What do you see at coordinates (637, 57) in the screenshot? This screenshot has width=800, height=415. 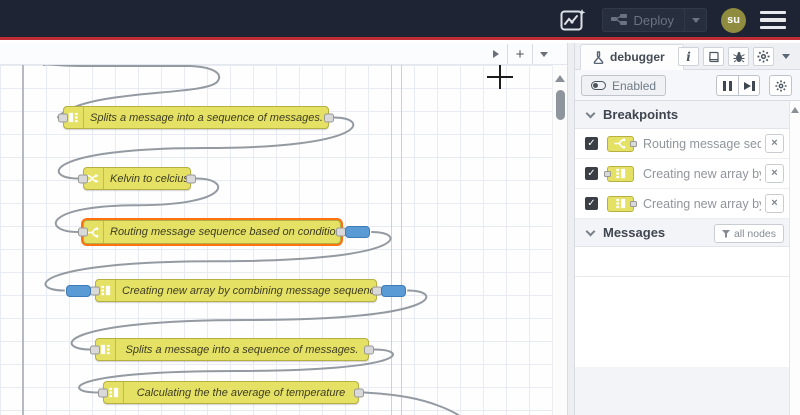 I see `sidebar-tab-label: debugger` at bounding box center [637, 57].